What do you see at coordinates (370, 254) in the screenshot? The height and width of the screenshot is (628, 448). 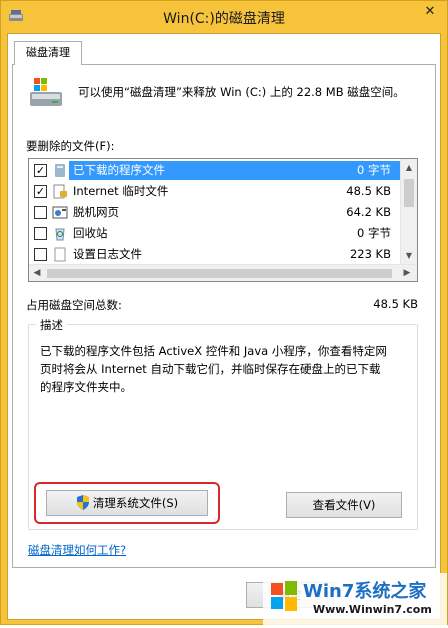 I see `file-size: 223 KB` at bounding box center [370, 254].